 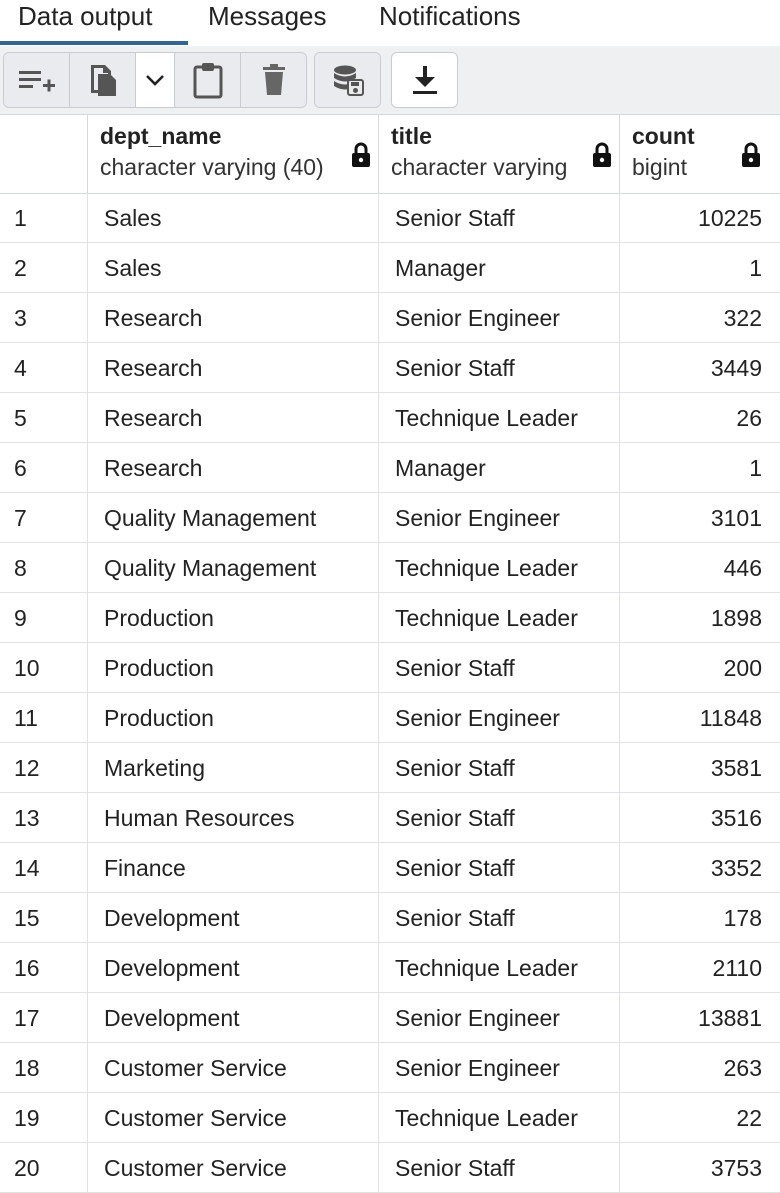 What do you see at coordinates (700, 268) in the screenshot?
I see `cell-count: 1` at bounding box center [700, 268].